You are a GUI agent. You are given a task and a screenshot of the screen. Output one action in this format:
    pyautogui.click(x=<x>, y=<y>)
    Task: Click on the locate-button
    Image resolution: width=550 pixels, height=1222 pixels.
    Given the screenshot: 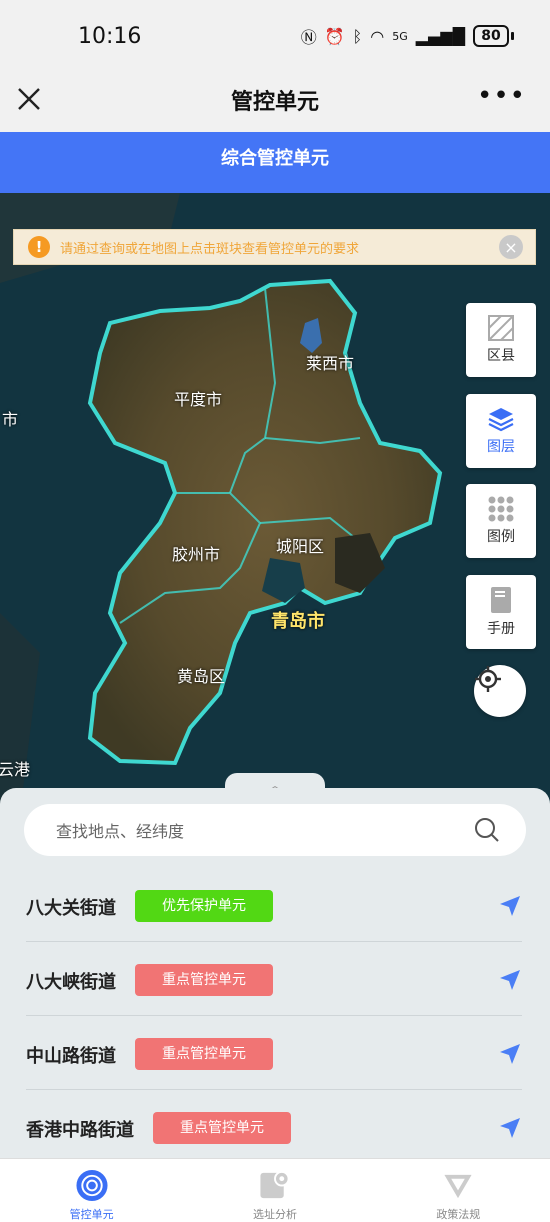 What is the action you would take?
    pyautogui.click(x=500, y=691)
    